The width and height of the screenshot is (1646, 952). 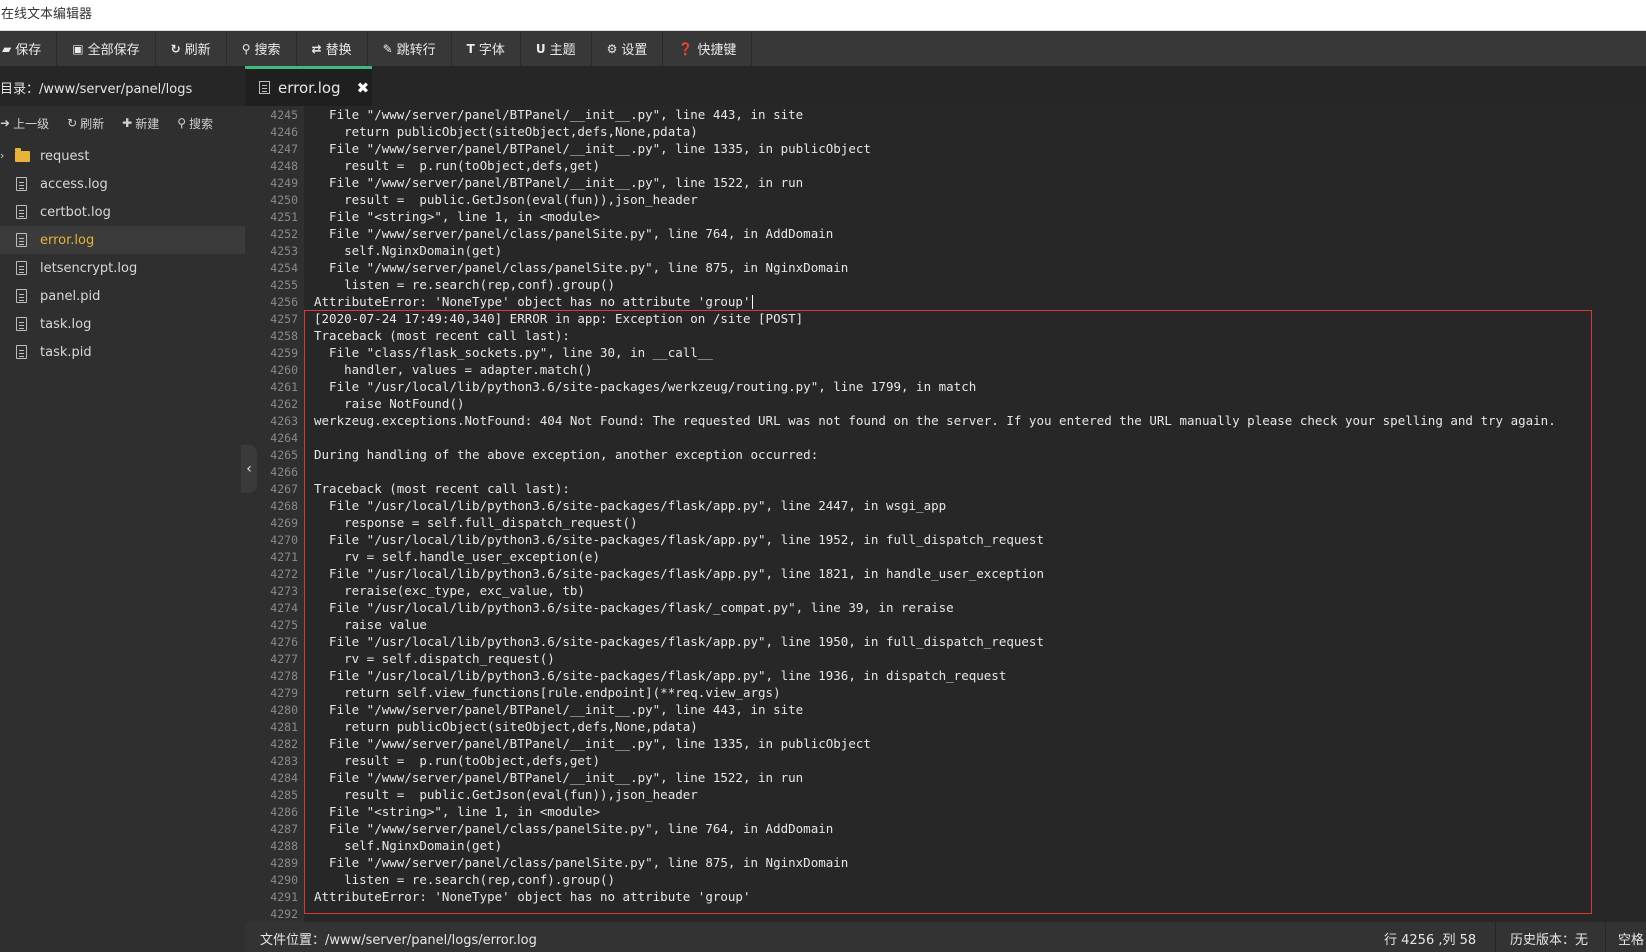 What do you see at coordinates (122, 184) in the screenshot?
I see `file-item: access.log` at bounding box center [122, 184].